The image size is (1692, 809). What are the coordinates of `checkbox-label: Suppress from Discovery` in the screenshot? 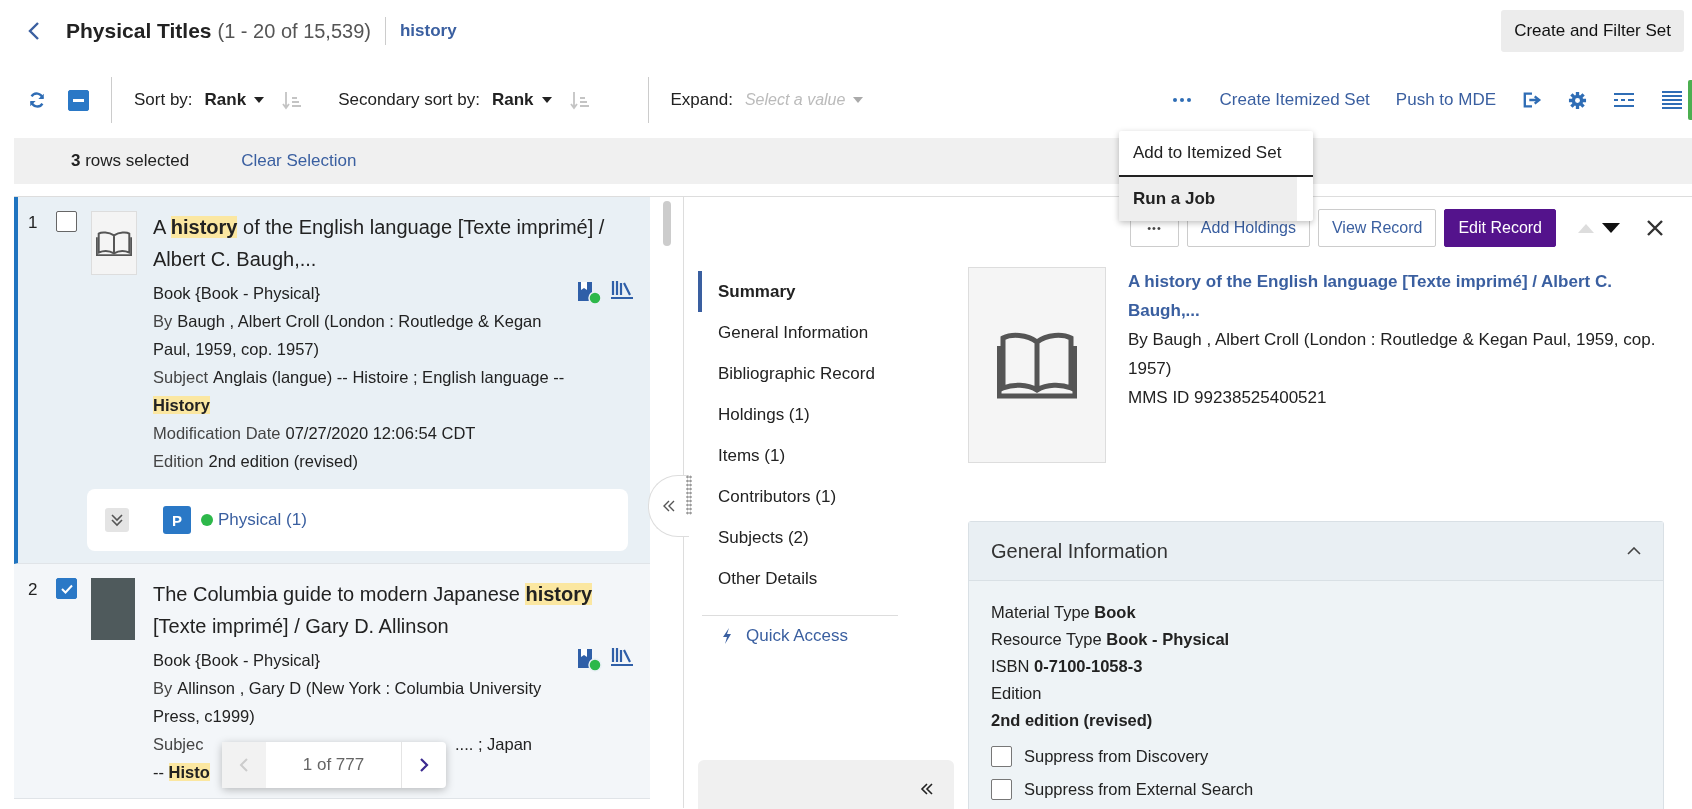 It's located at (1116, 756).